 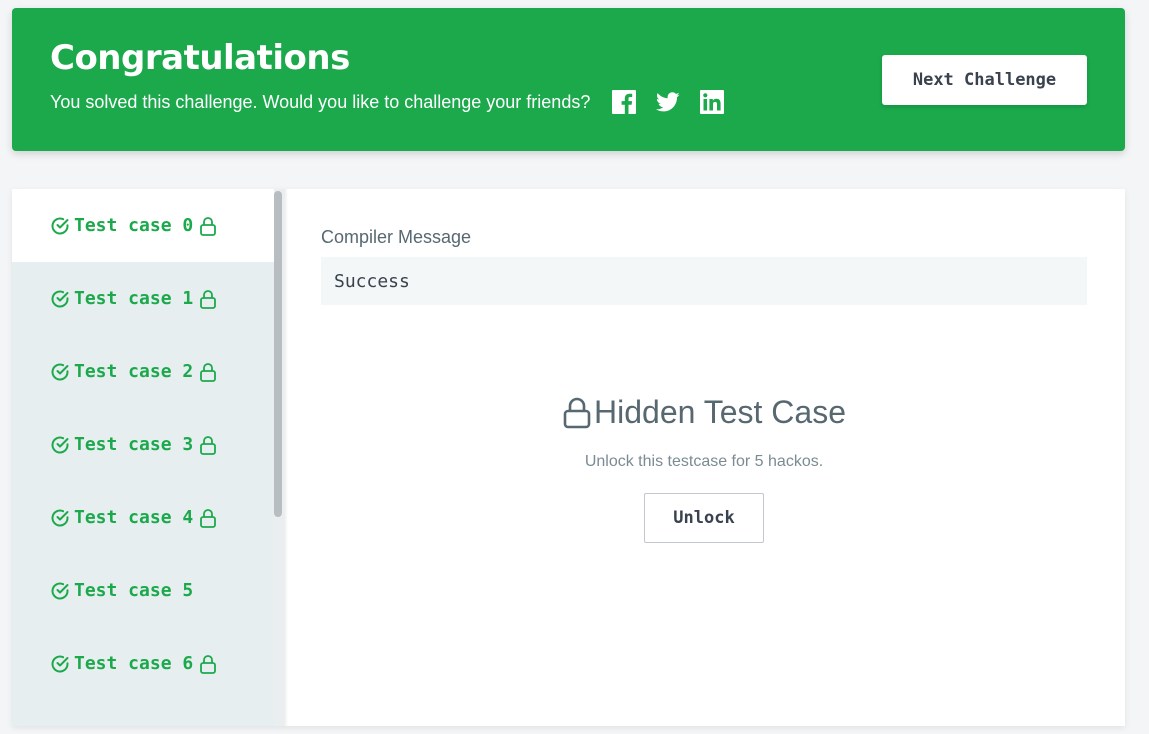 What do you see at coordinates (712, 102) in the screenshot?
I see `linkedin-icon` at bounding box center [712, 102].